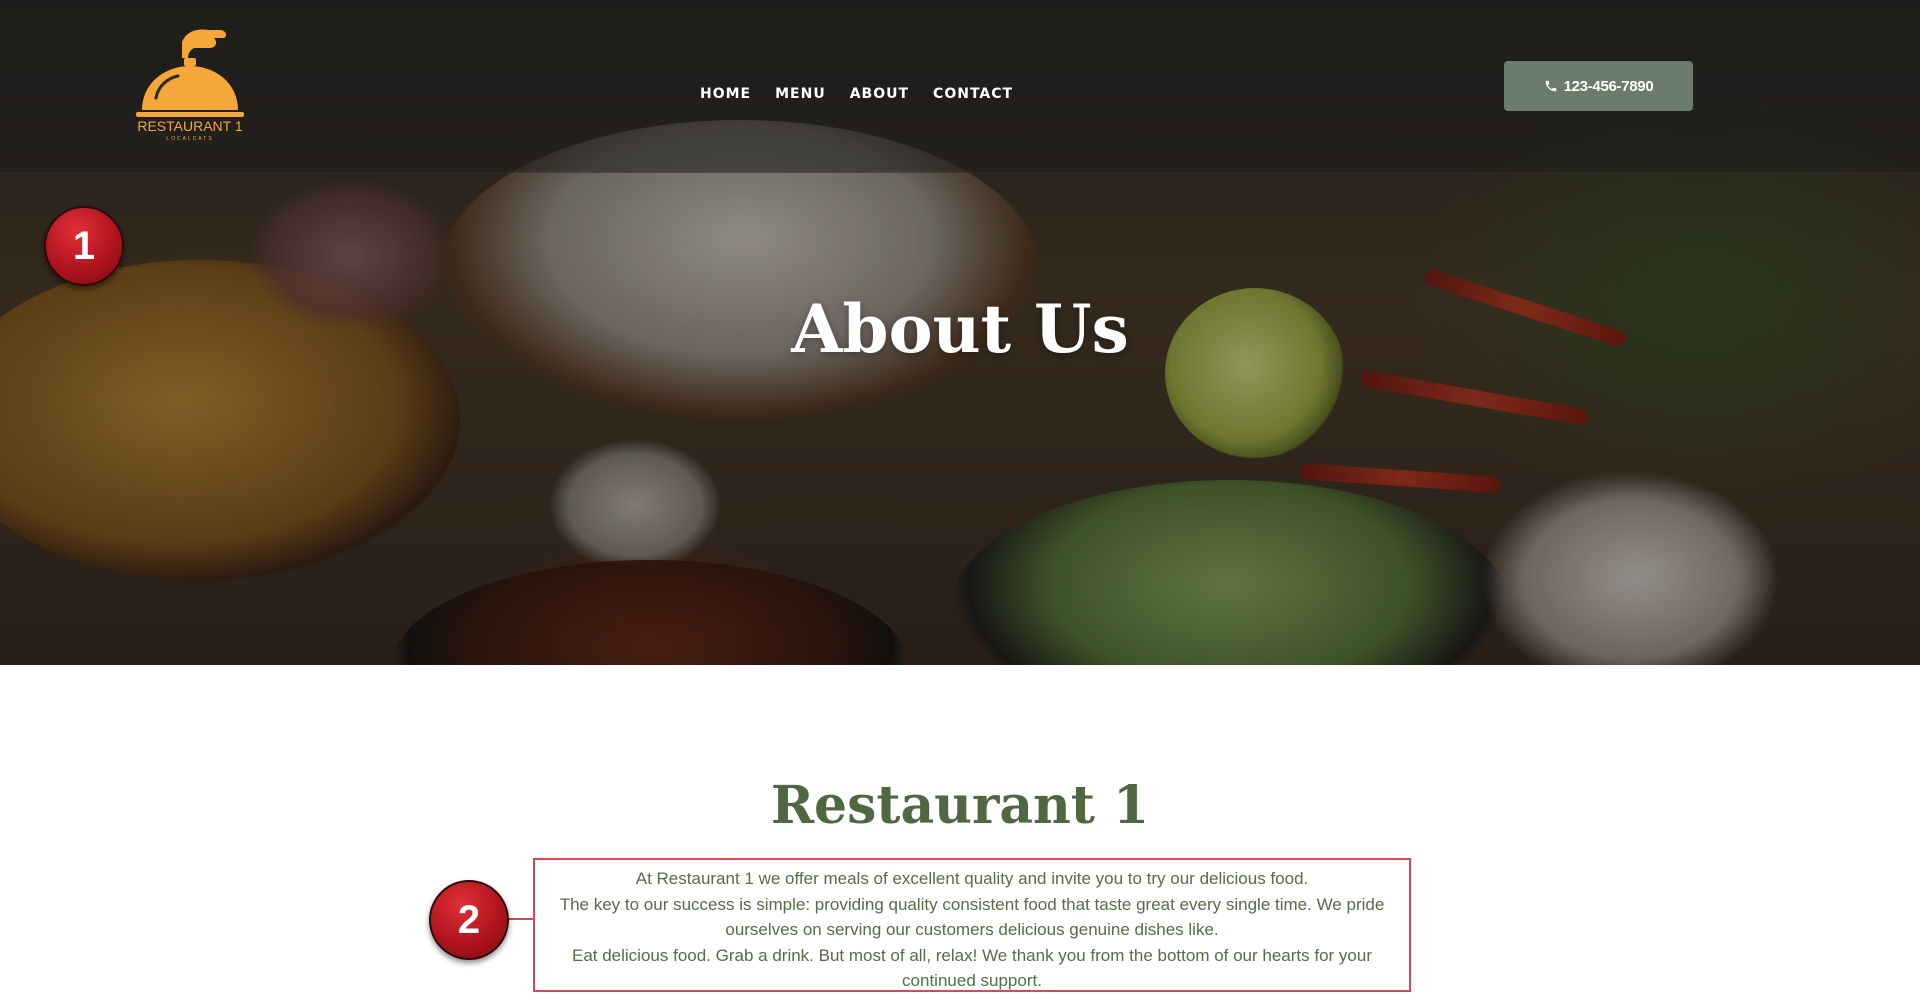  Describe the element at coordinates (960, 329) in the screenshot. I see `page-title: About Us` at that location.